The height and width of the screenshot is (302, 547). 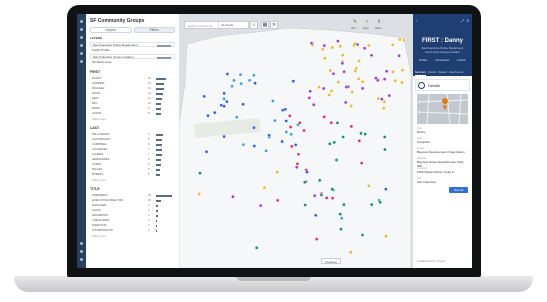 I want to click on filter-row: JASON 8, so click(x=132, y=113).